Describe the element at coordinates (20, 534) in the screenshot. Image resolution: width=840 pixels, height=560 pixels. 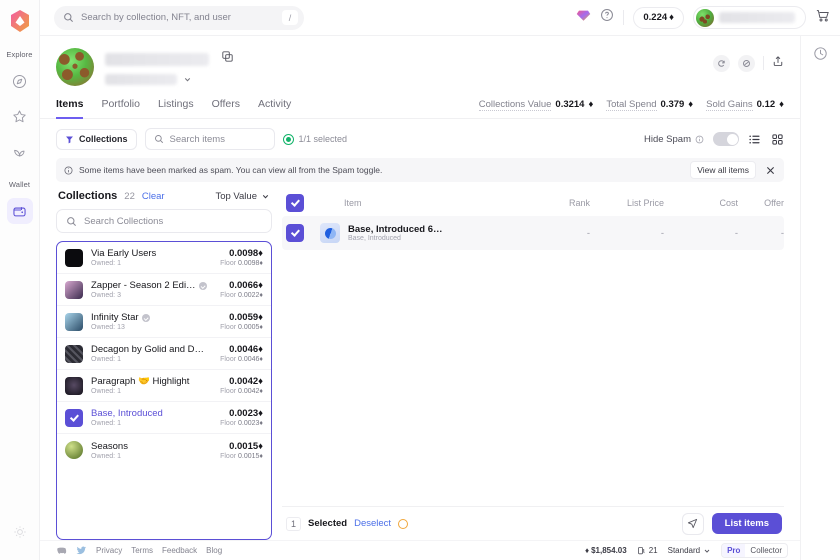
I see `theme-toggle-icon` at that location.